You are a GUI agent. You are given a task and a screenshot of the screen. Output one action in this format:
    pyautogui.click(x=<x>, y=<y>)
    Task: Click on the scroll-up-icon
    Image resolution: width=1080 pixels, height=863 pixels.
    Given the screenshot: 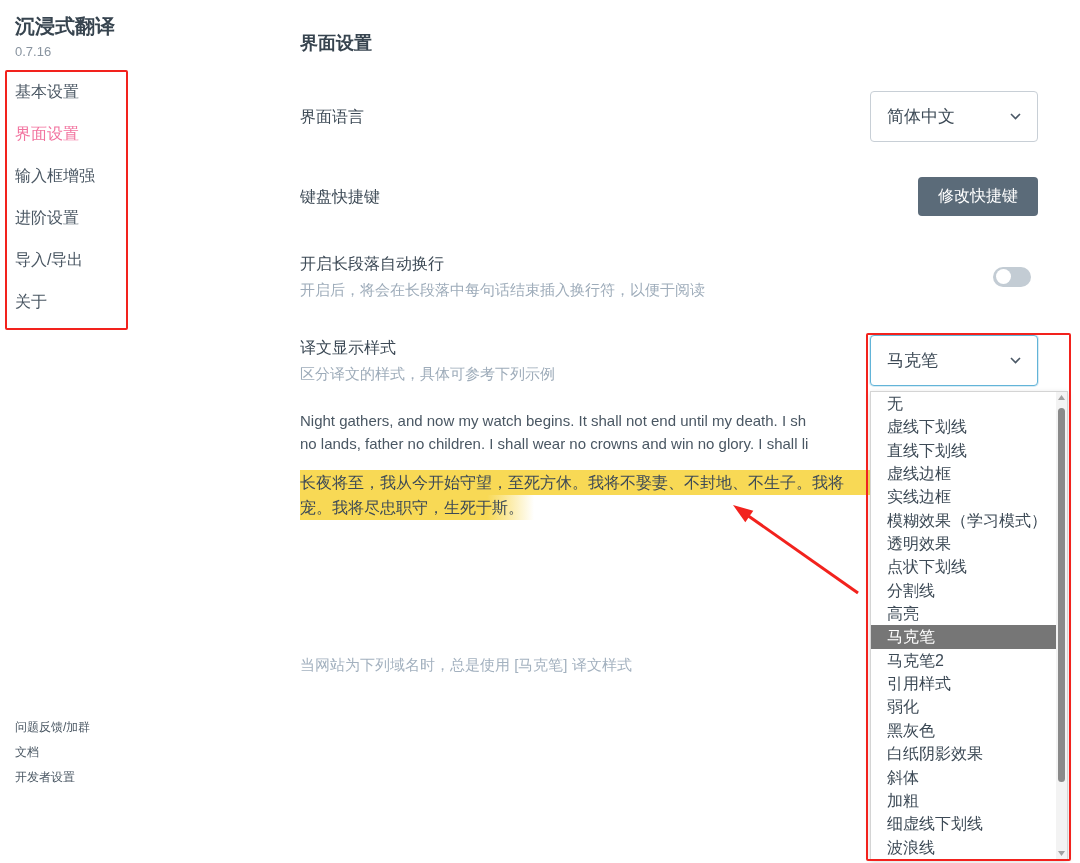 What is the action you would take?
    pyautogui.click(x=1061, y=397)
    